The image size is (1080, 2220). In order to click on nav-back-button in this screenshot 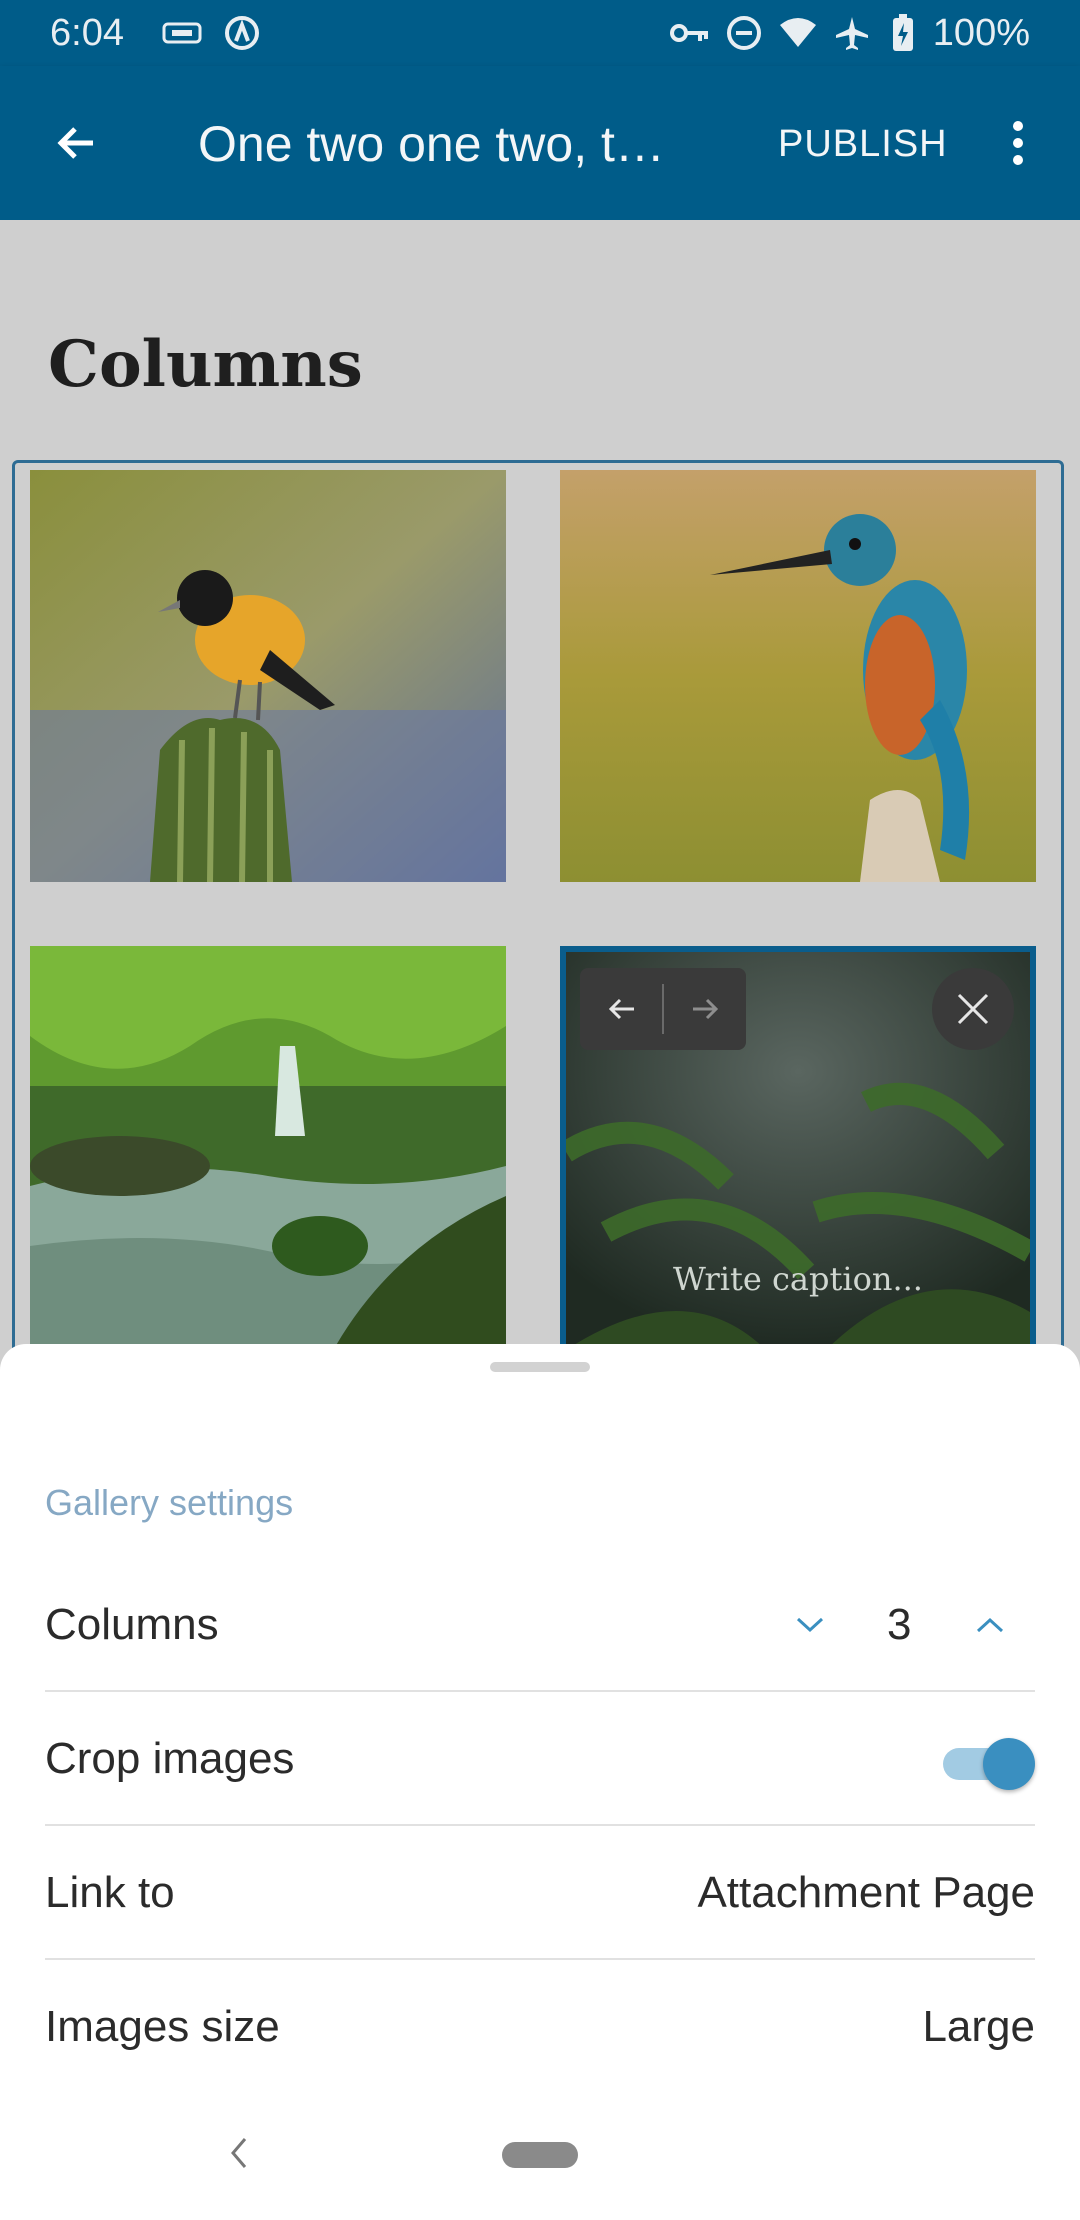, I will do `click(239, 2153)`.